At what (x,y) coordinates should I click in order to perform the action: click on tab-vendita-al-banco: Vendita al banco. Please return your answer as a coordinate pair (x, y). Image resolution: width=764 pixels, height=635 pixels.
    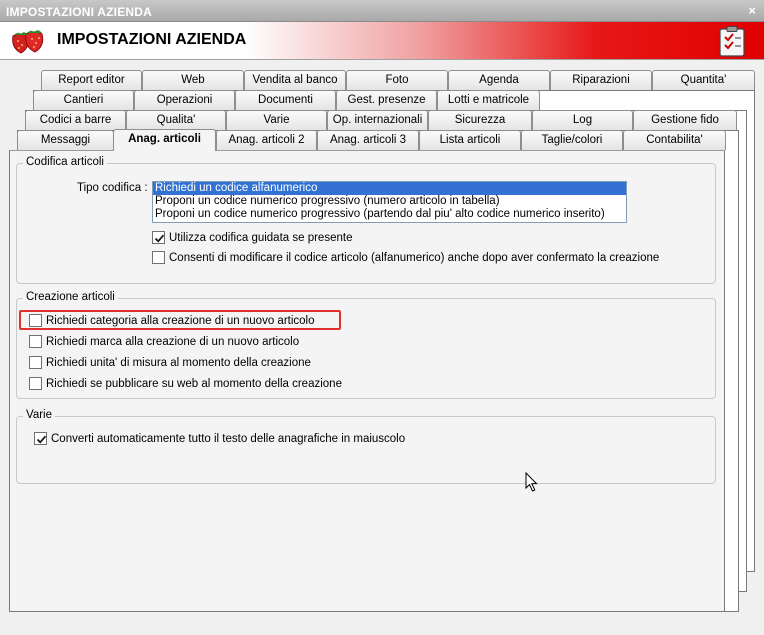
    Looking at the image, I should click on (295, 80).